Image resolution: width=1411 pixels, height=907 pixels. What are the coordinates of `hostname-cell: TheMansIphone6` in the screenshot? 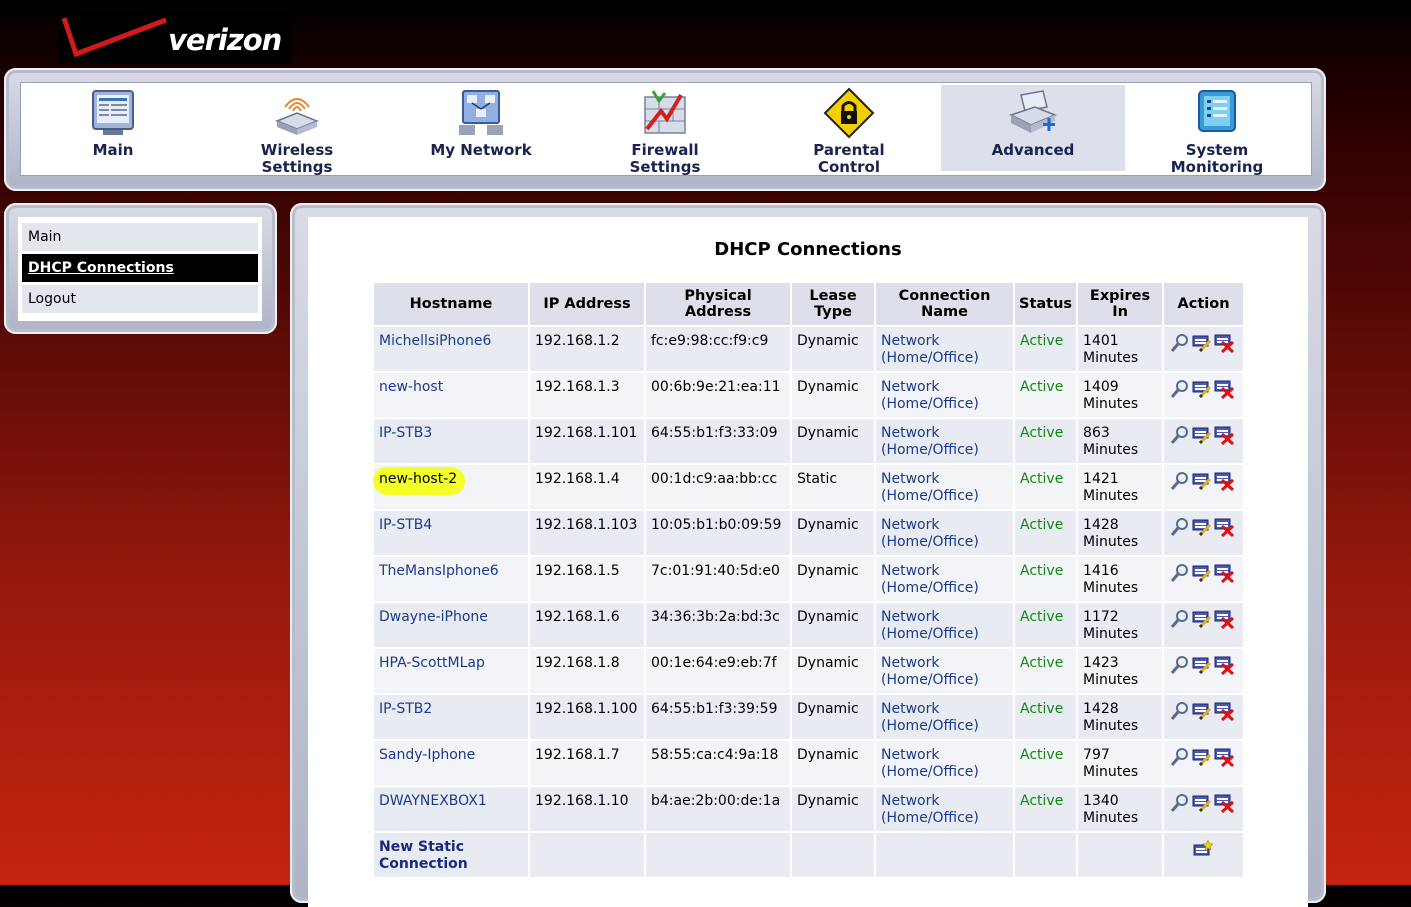 It's located at (451, 579).